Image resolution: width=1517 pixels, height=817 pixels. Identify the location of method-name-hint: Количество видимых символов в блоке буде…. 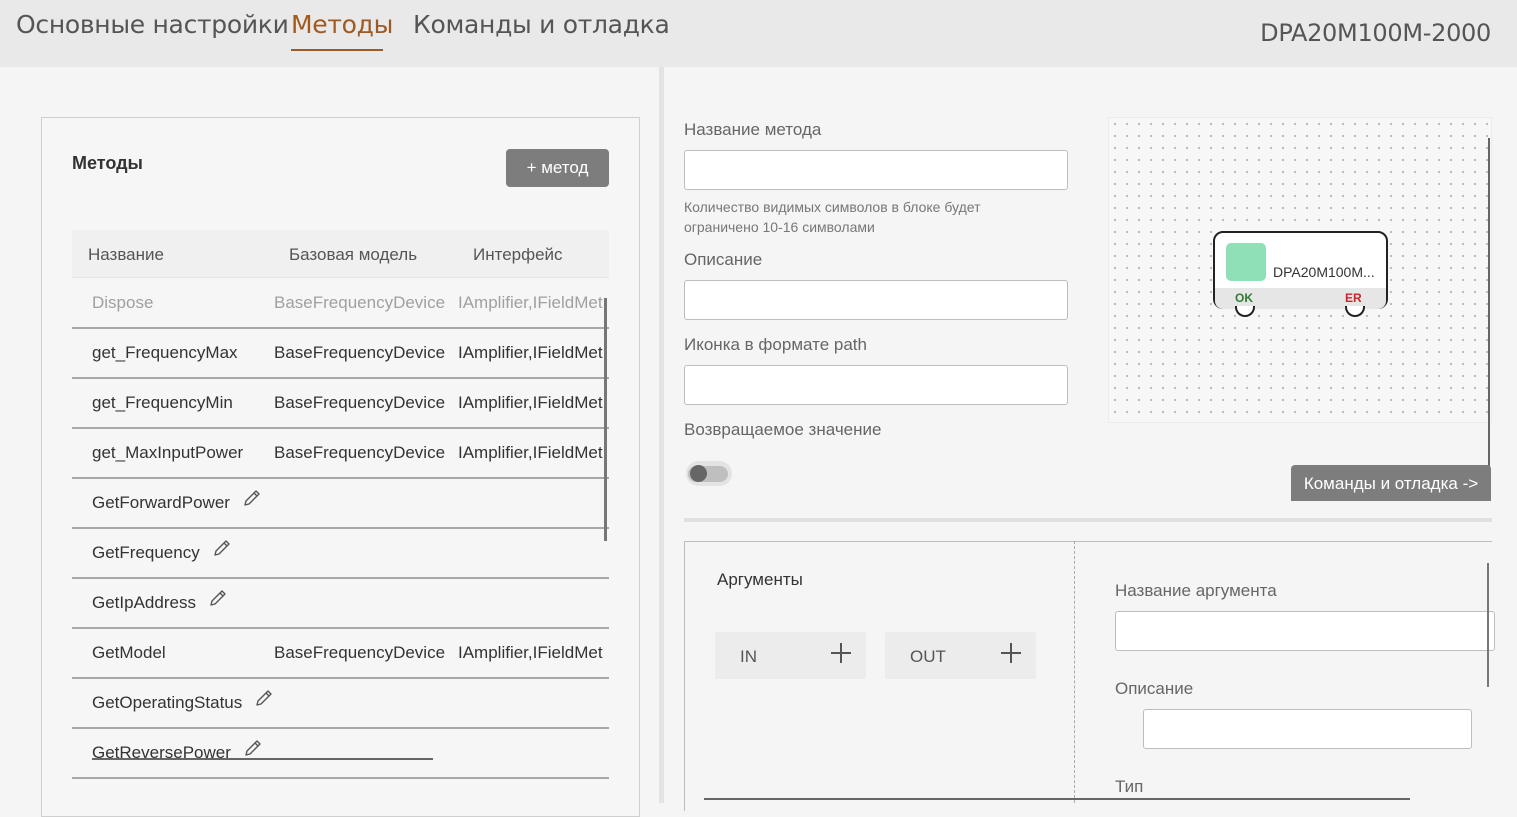
(832, 217).